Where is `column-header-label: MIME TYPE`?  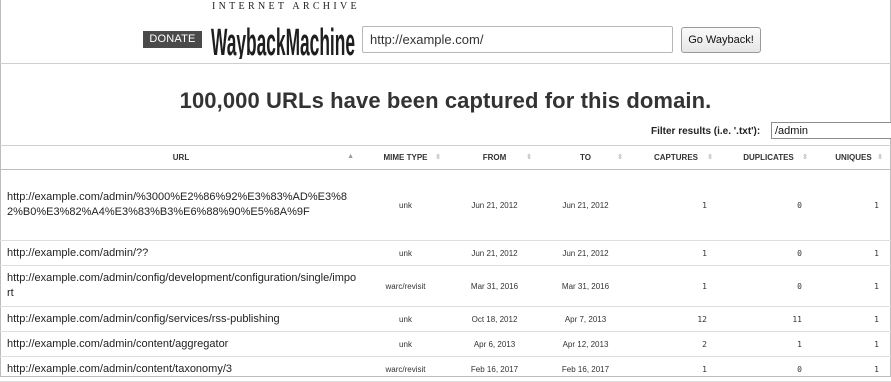
column-header-label: MIME TYPE is located at coordinates (405, 157).